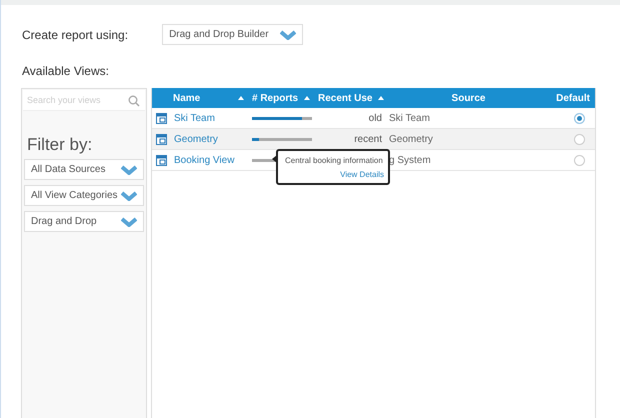  Describe the element at coordinates (468, 98) in the screenshot. I see `column-header: Source` at that location.